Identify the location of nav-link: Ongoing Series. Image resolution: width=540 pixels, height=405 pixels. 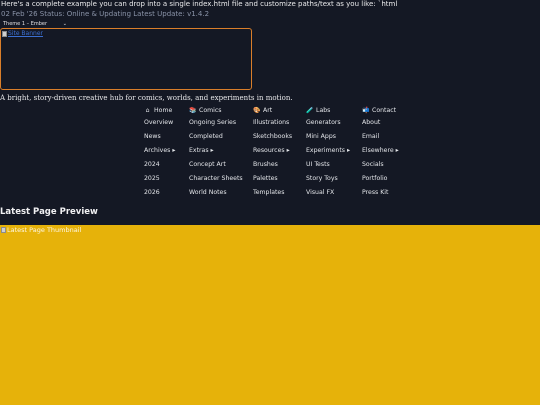
(216, 125).